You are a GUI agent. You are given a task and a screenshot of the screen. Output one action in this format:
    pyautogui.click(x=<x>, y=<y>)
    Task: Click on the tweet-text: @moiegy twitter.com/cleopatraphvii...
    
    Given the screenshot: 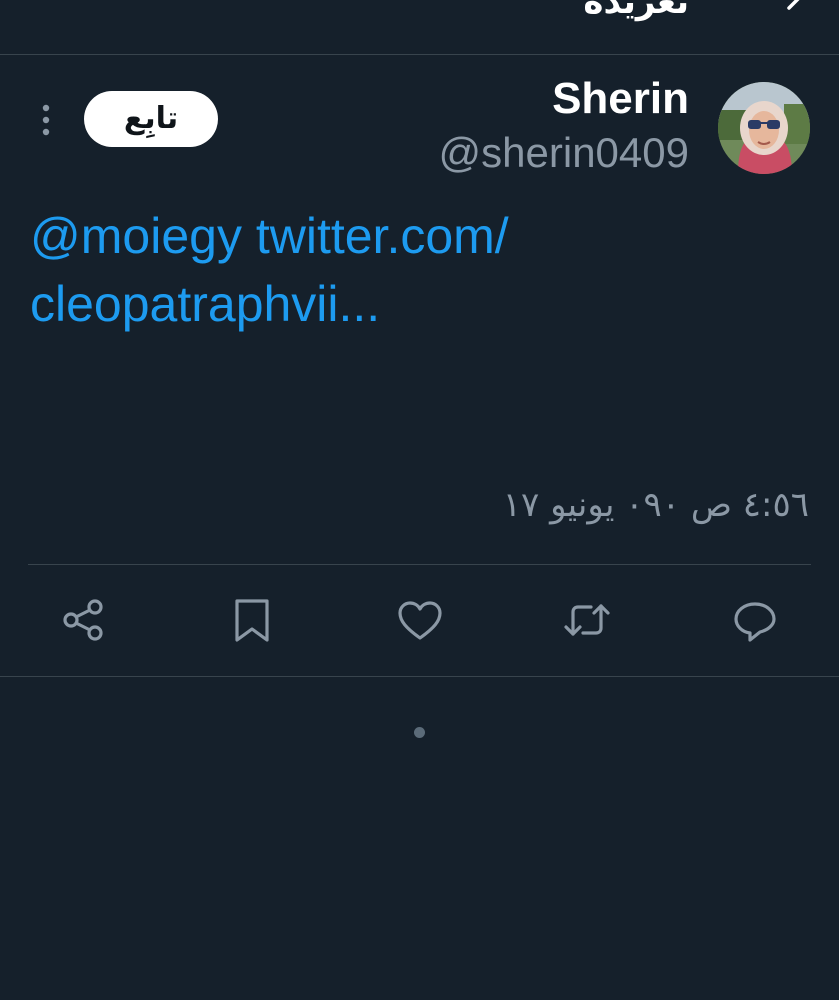 What is the action you would take?
    pyautogui.click(x=360, y=270)
    